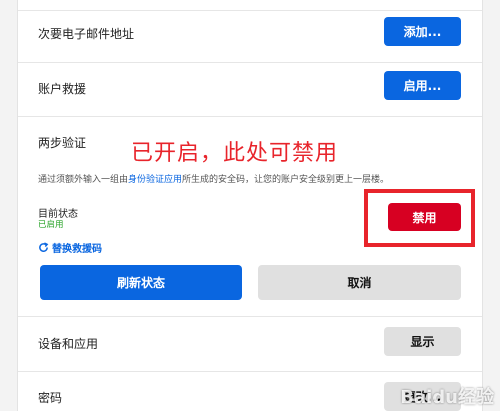 The width and height of the screenshot is (500, 411). What do you see at coordinates (155, 180) in the screenshot?
I see `auth-app-link: 身份验证应用` at bounding box center [155, 180].